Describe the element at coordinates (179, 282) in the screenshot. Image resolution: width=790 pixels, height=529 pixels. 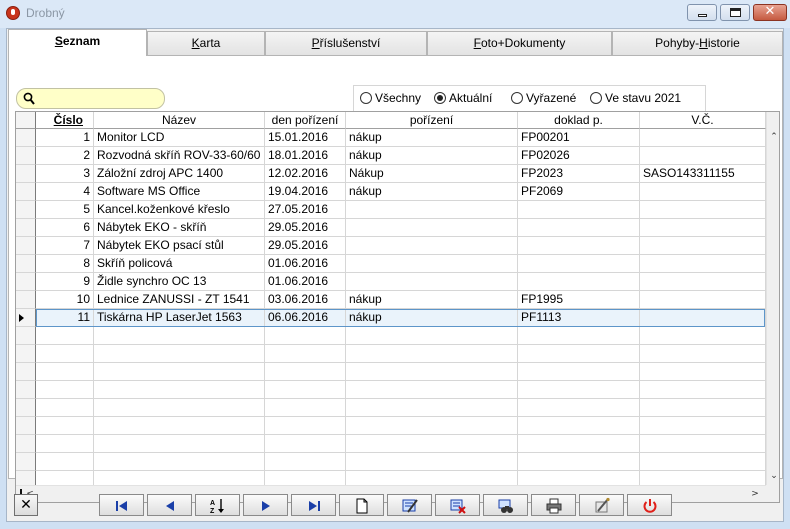
I see `cell-nazev: Židle synchro OC 13` at that location.